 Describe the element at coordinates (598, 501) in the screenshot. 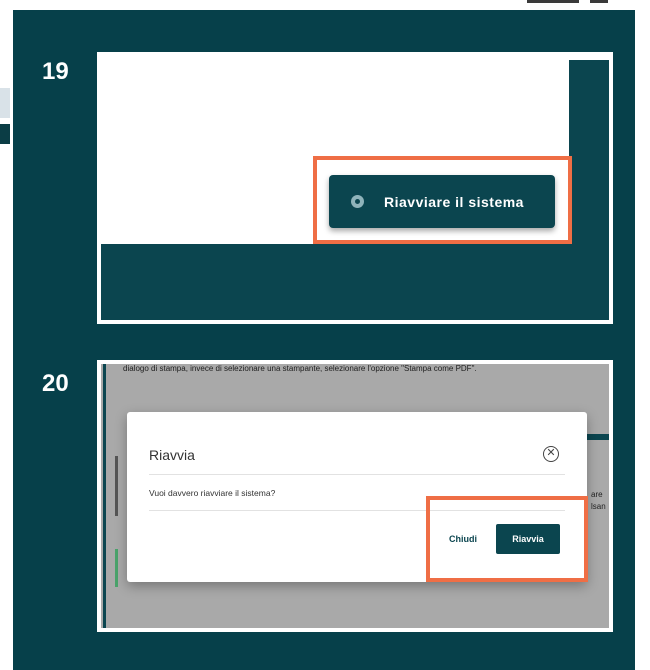

I see `background-side-text: are lsan` at that location.